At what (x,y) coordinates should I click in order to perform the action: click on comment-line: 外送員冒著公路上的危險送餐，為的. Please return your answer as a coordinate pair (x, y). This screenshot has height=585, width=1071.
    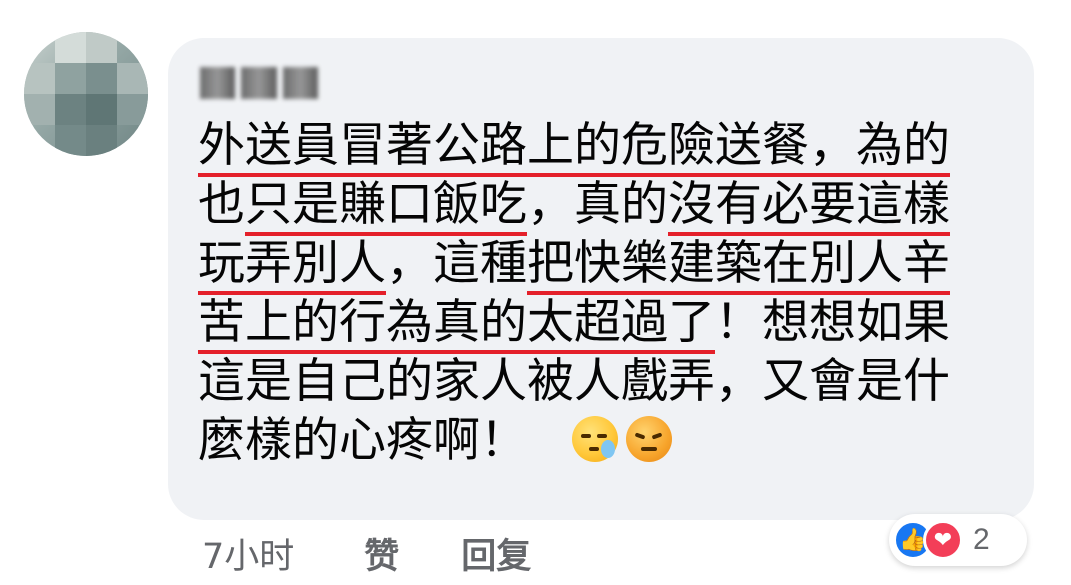
    Looking at the image, I should click on (598, 146).